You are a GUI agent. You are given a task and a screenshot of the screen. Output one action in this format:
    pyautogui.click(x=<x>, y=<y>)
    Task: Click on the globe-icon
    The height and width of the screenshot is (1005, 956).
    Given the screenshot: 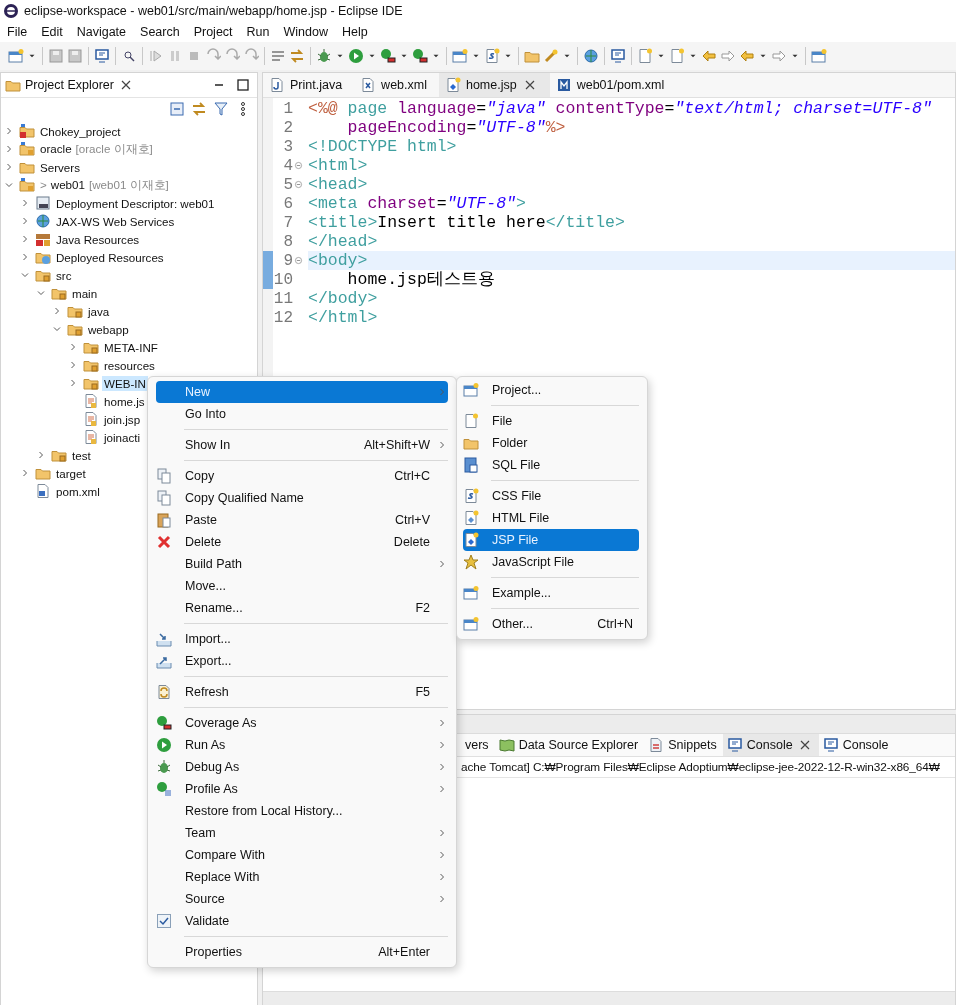 What is the action you would take?
    pyautogui.click(x=591, y=56)
    